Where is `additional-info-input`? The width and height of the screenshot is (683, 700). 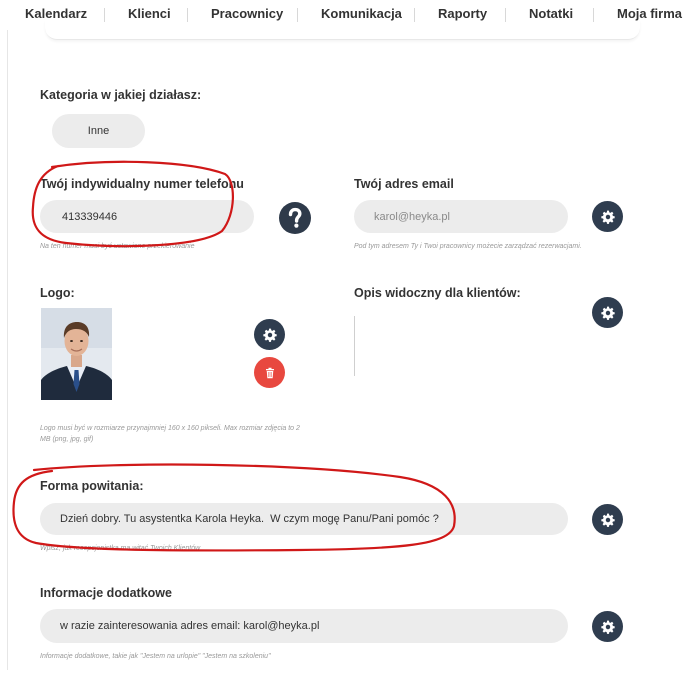
additional-info-input is located at coordinates (314, 626).